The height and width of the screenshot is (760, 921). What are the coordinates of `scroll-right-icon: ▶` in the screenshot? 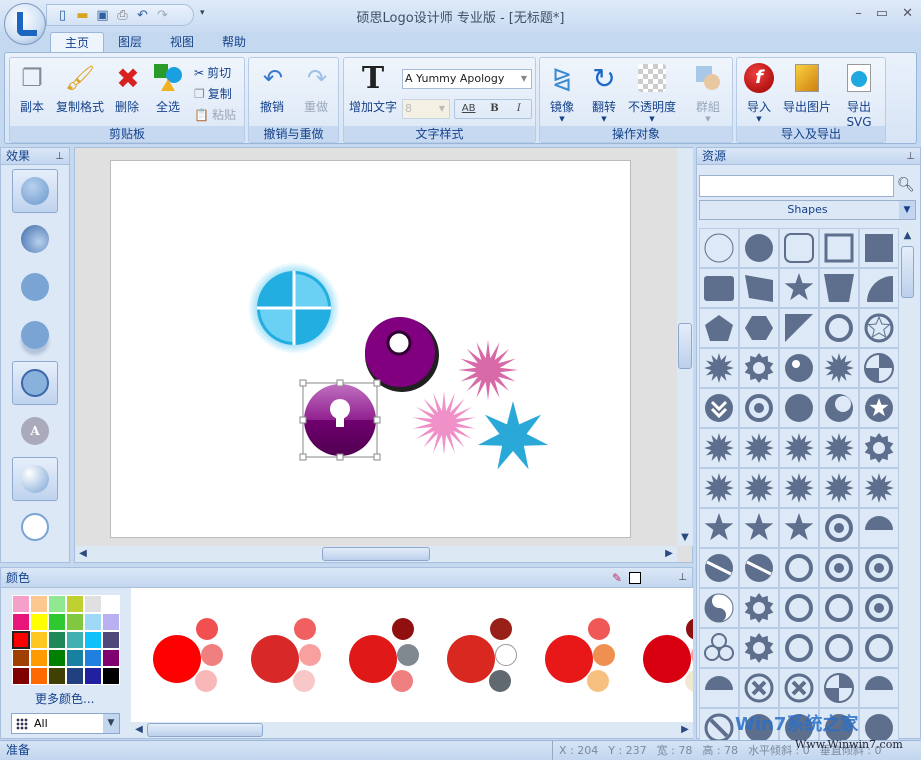 It's located at (685, 730).